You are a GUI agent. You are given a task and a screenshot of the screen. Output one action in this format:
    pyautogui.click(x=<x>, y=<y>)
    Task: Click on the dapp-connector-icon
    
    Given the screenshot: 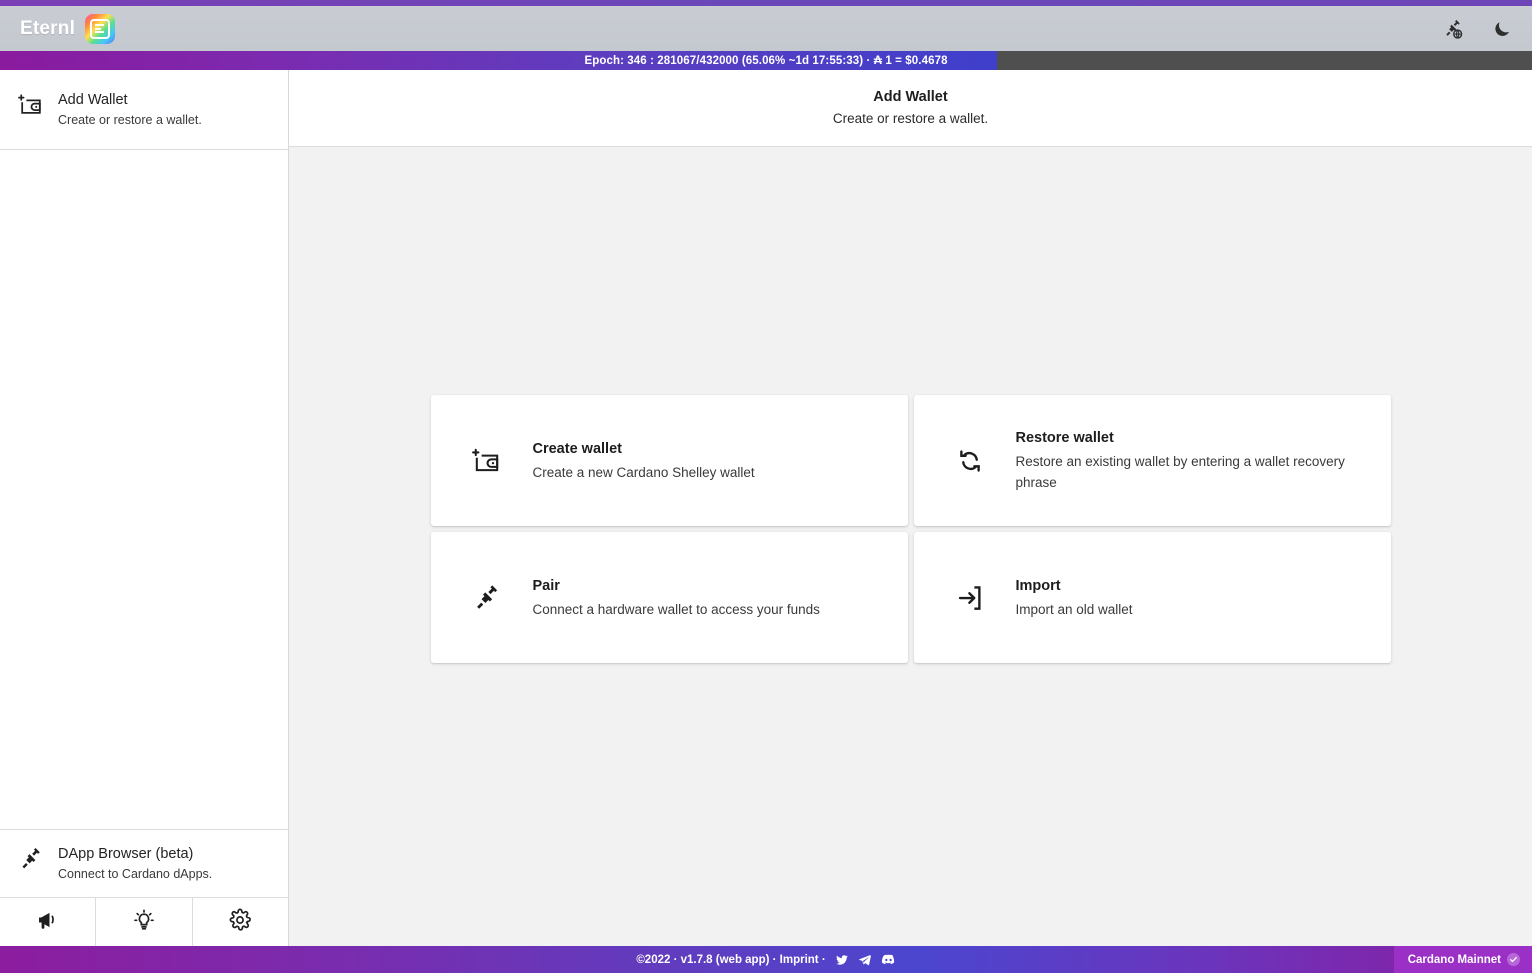 What is the action you would take?
    pyautogui.click(x=1454, y=29)
    